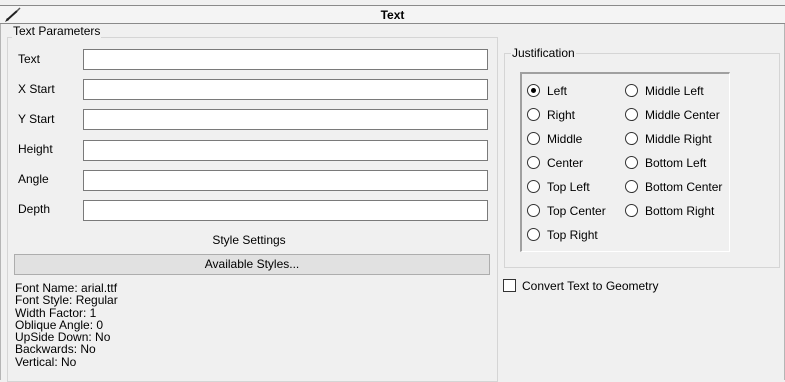 Image resolution: width=785 pixels, height=382 pixels. What do you see at coordinates (46, 361) in the screenshot?
I see `vertical-info: Vertical: No` at bounding box center [46, 361].